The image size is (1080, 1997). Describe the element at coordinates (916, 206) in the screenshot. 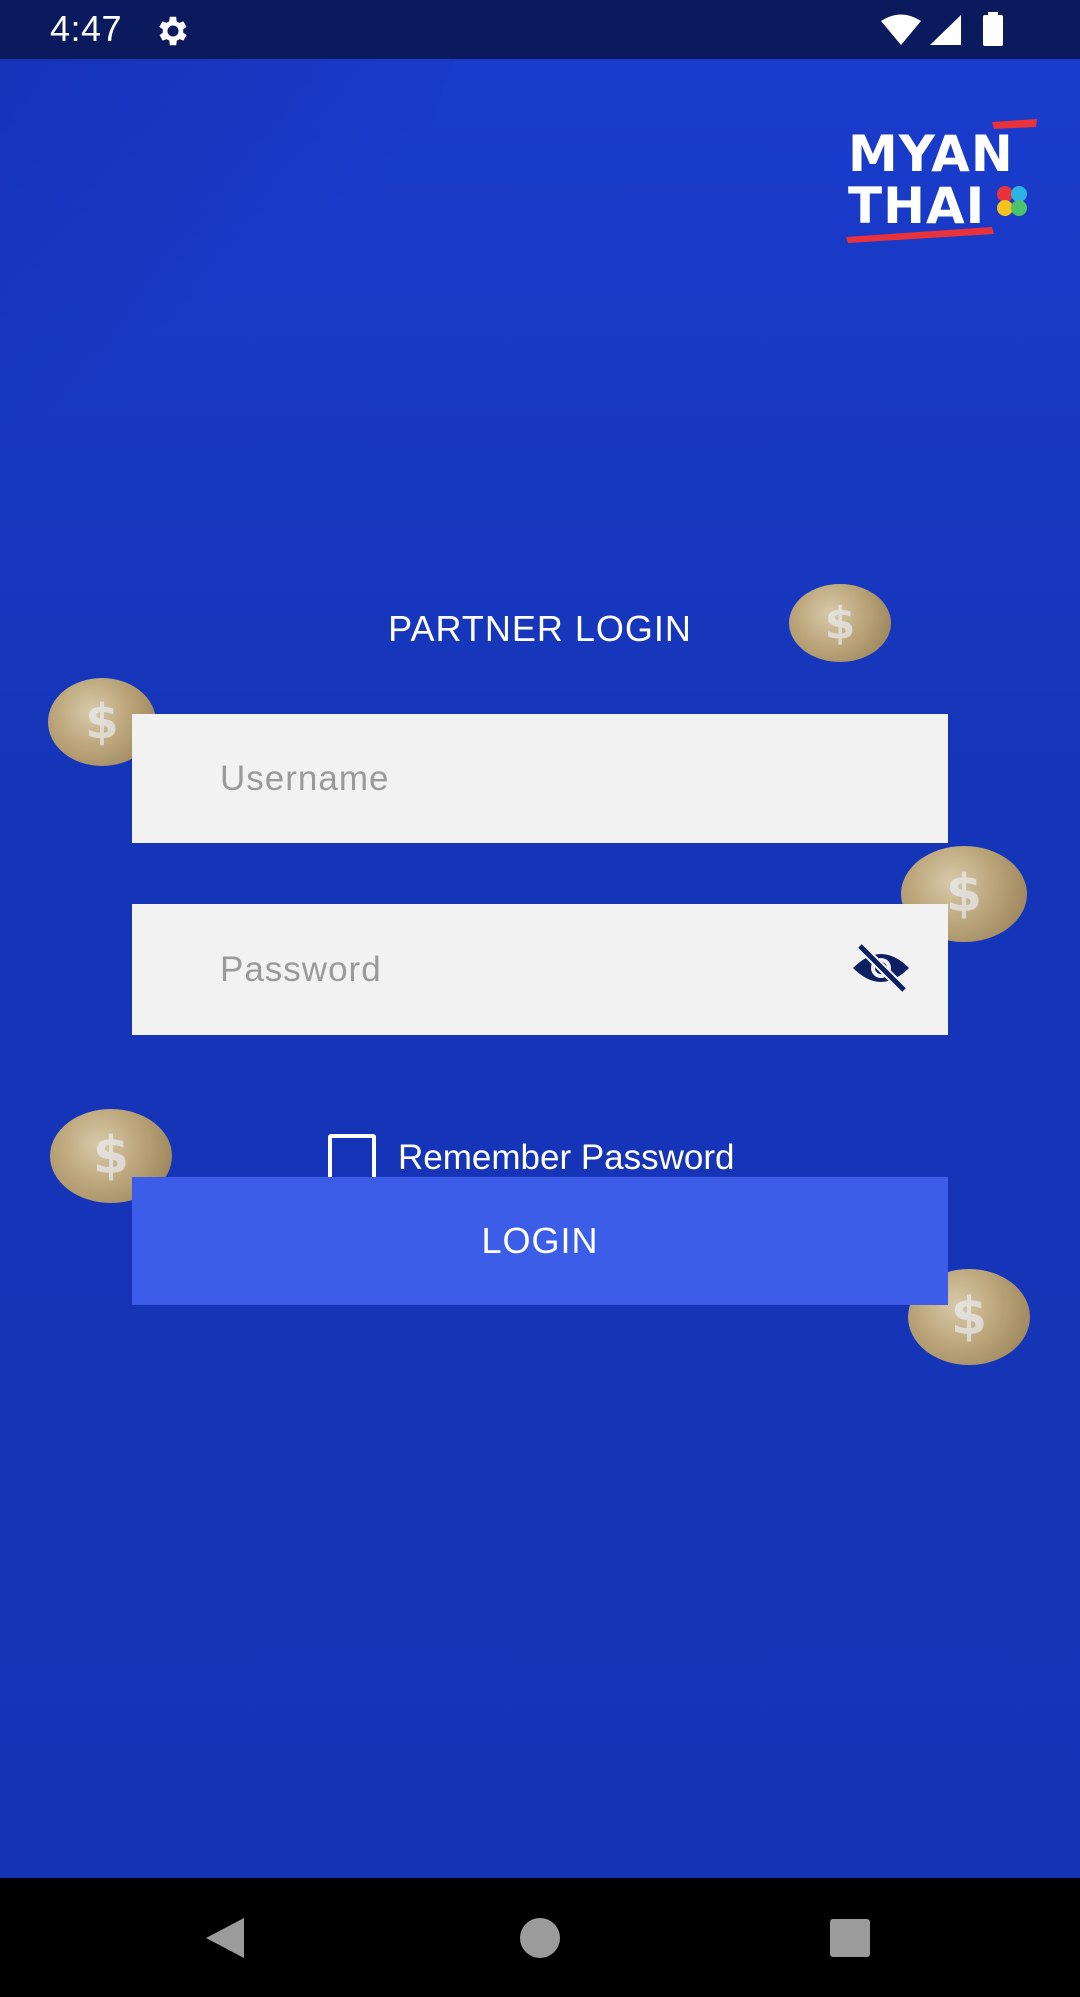

I see `svg-text: THAI` at that location.